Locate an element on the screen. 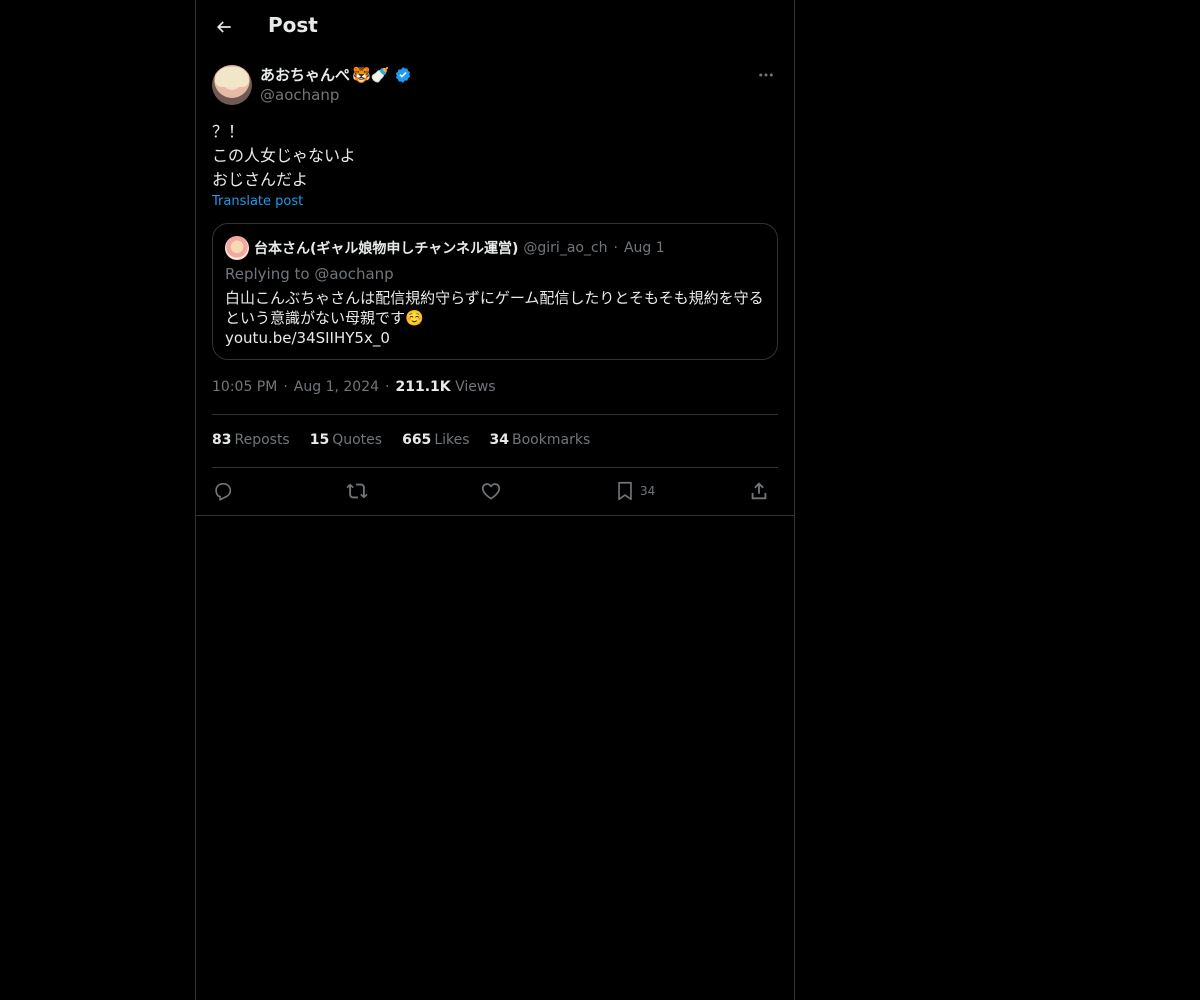  repost-icon is located at coordinates (357, 491).